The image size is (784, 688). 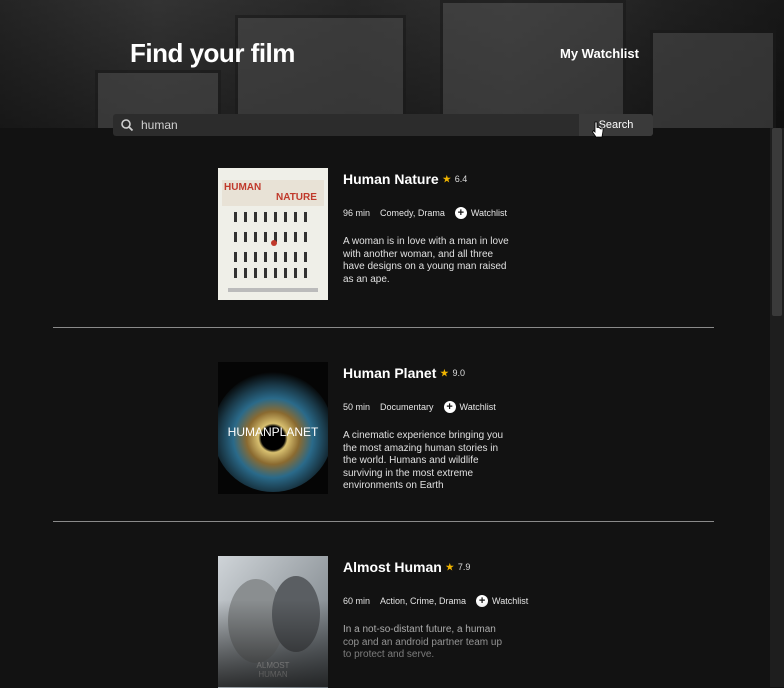 What do you see at coordinates (598, 132) in the screenshot?
I see `hand-cursor-icon` at bounding box center [598, 132].